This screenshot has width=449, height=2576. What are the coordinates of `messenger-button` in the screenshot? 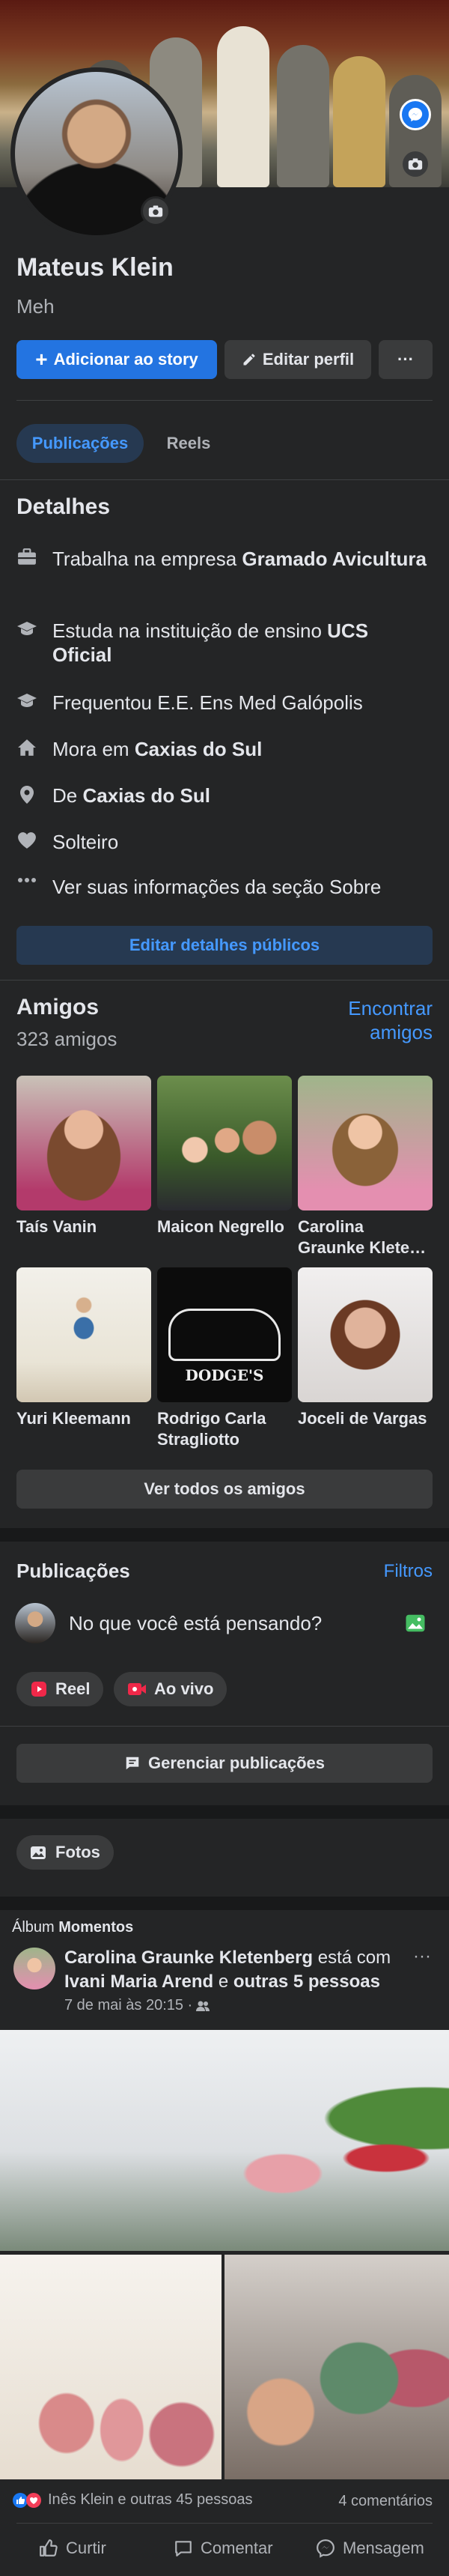 It's located at (415, 114).